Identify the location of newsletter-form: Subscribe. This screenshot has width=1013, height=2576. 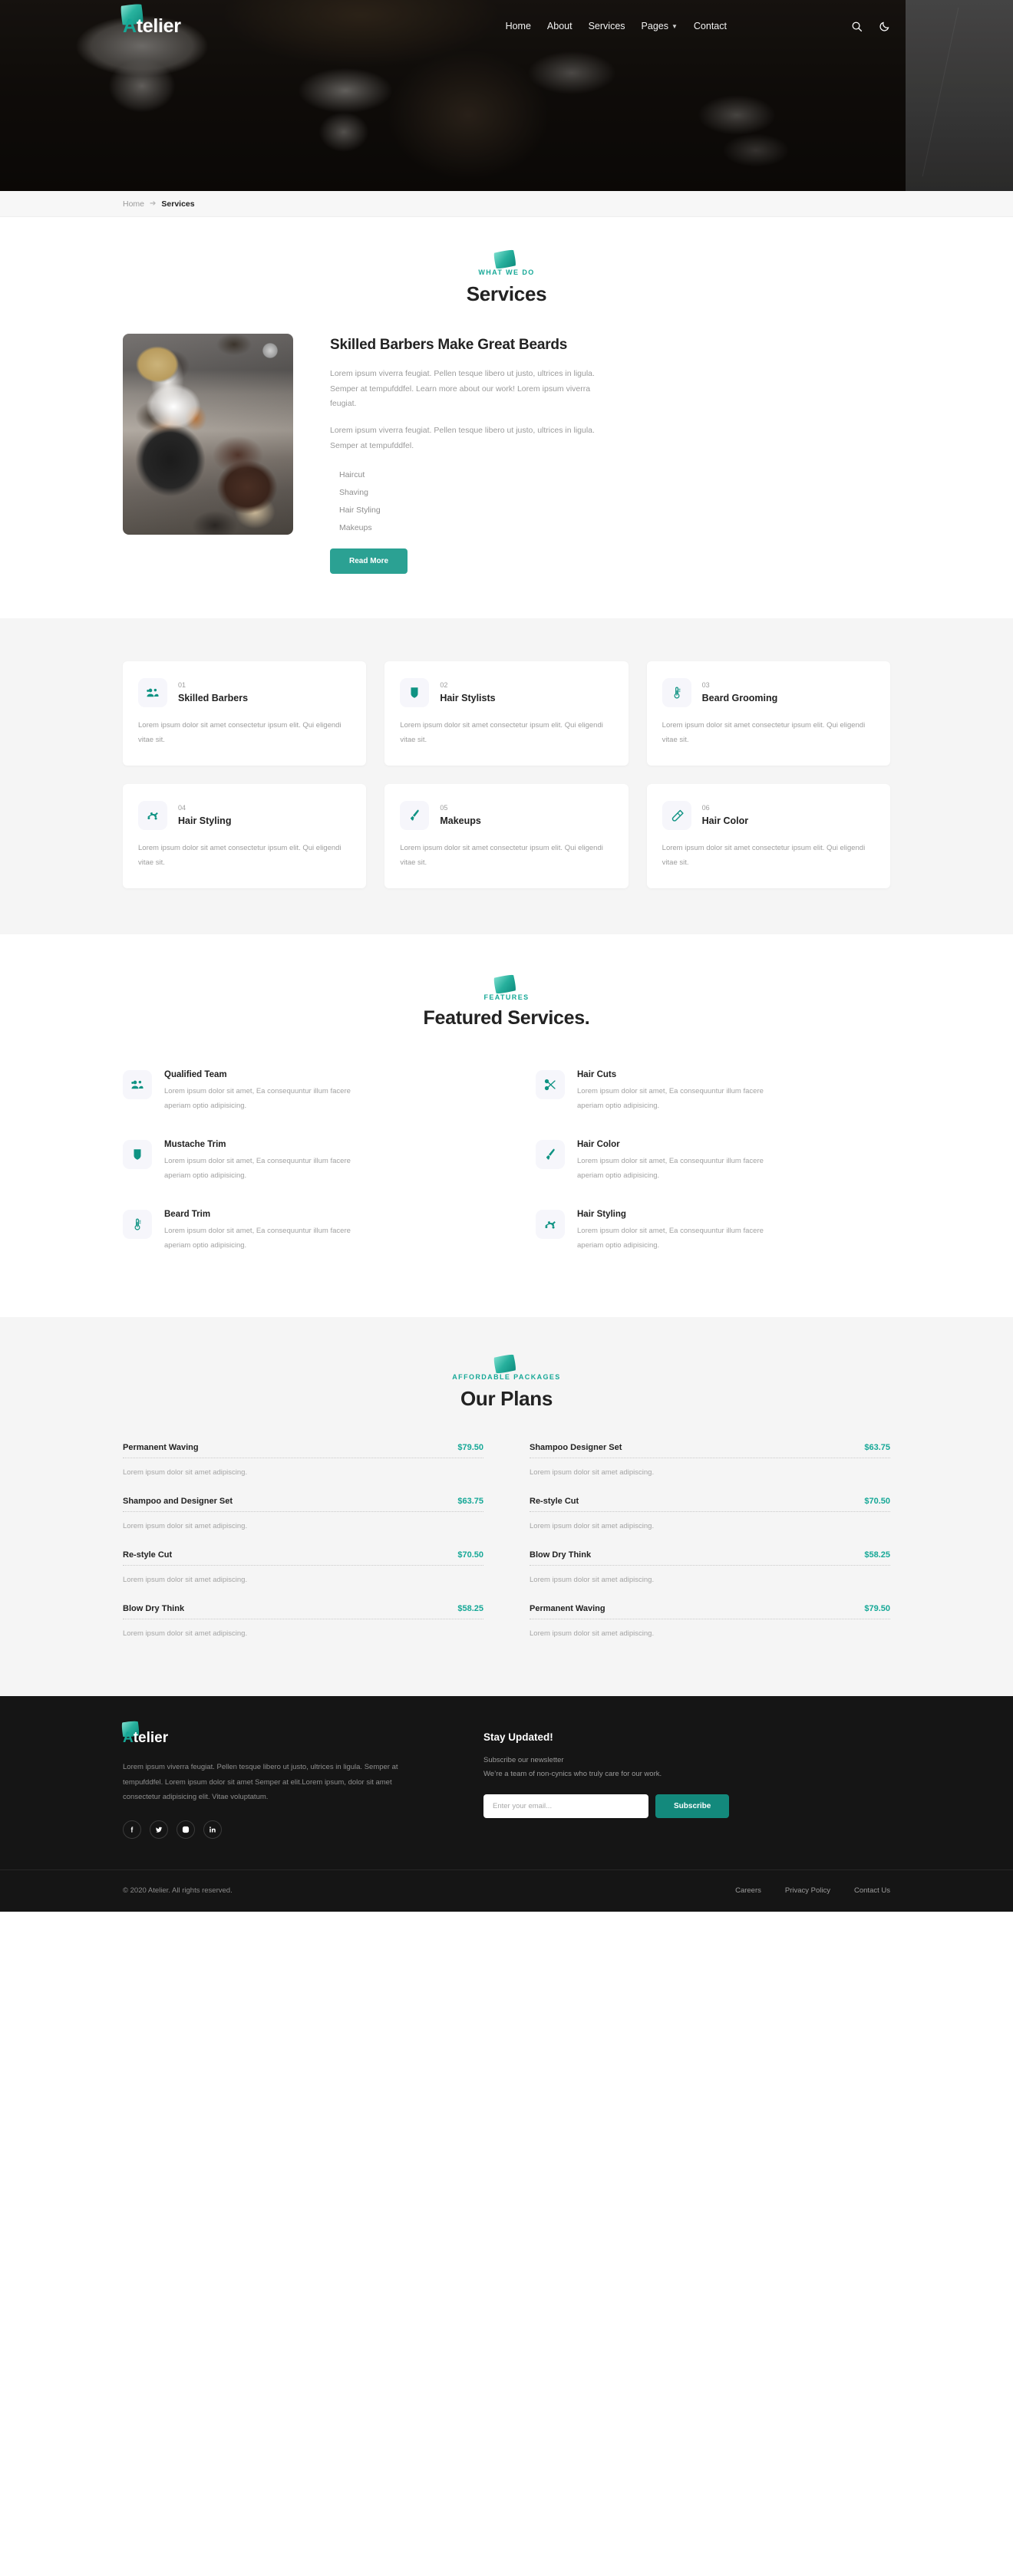
(686, 1806).